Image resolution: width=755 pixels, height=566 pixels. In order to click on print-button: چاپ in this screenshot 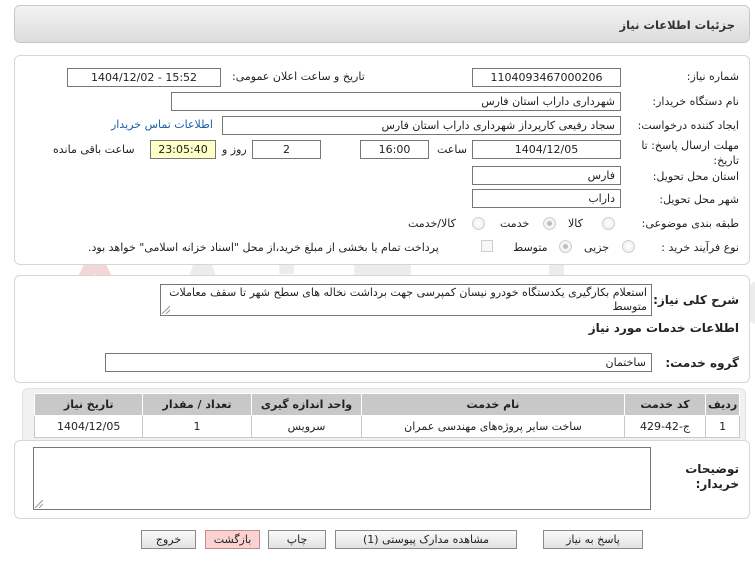, I will do `click(297, 539)`.